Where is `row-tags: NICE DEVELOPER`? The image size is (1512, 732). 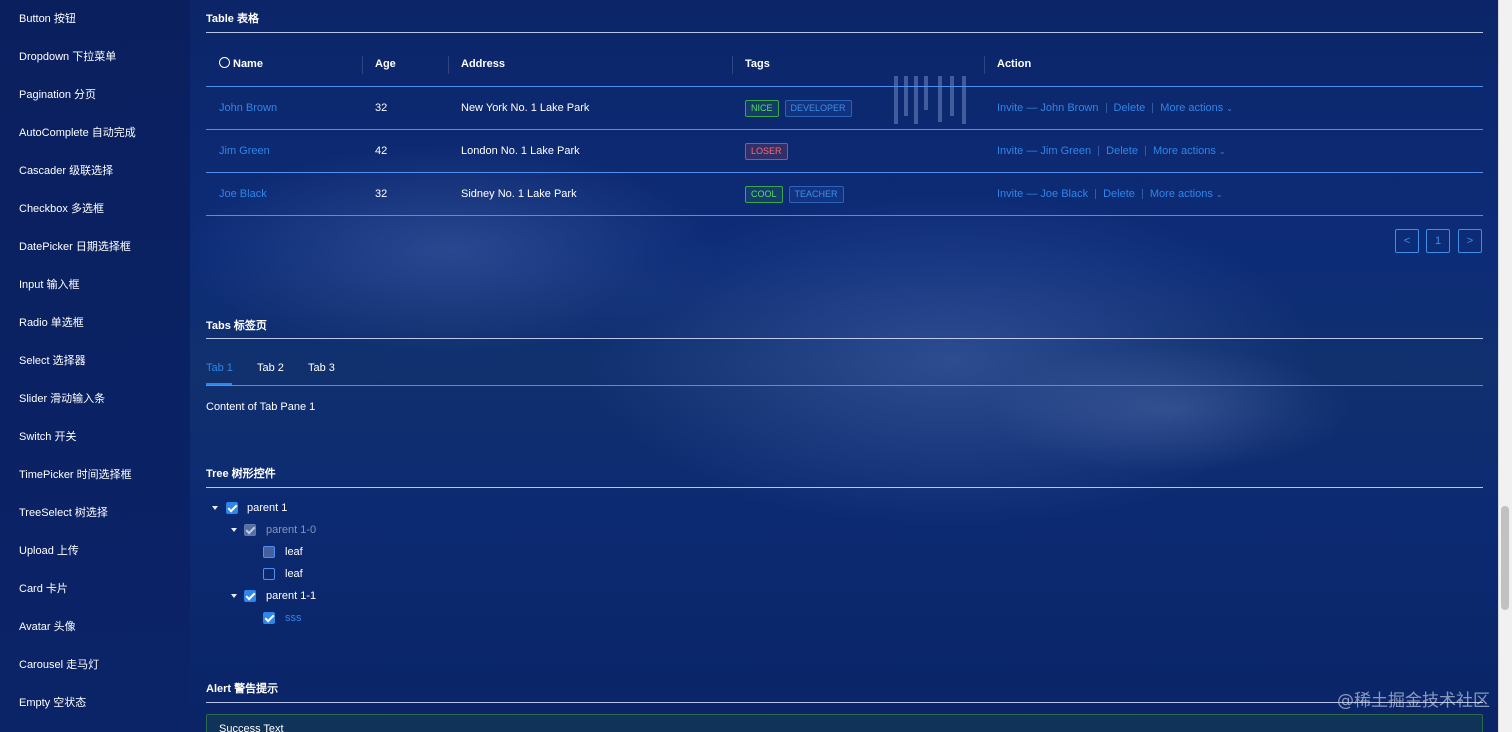 row-tags: NICE DEVELOPER is located at coordinates (801, 108).